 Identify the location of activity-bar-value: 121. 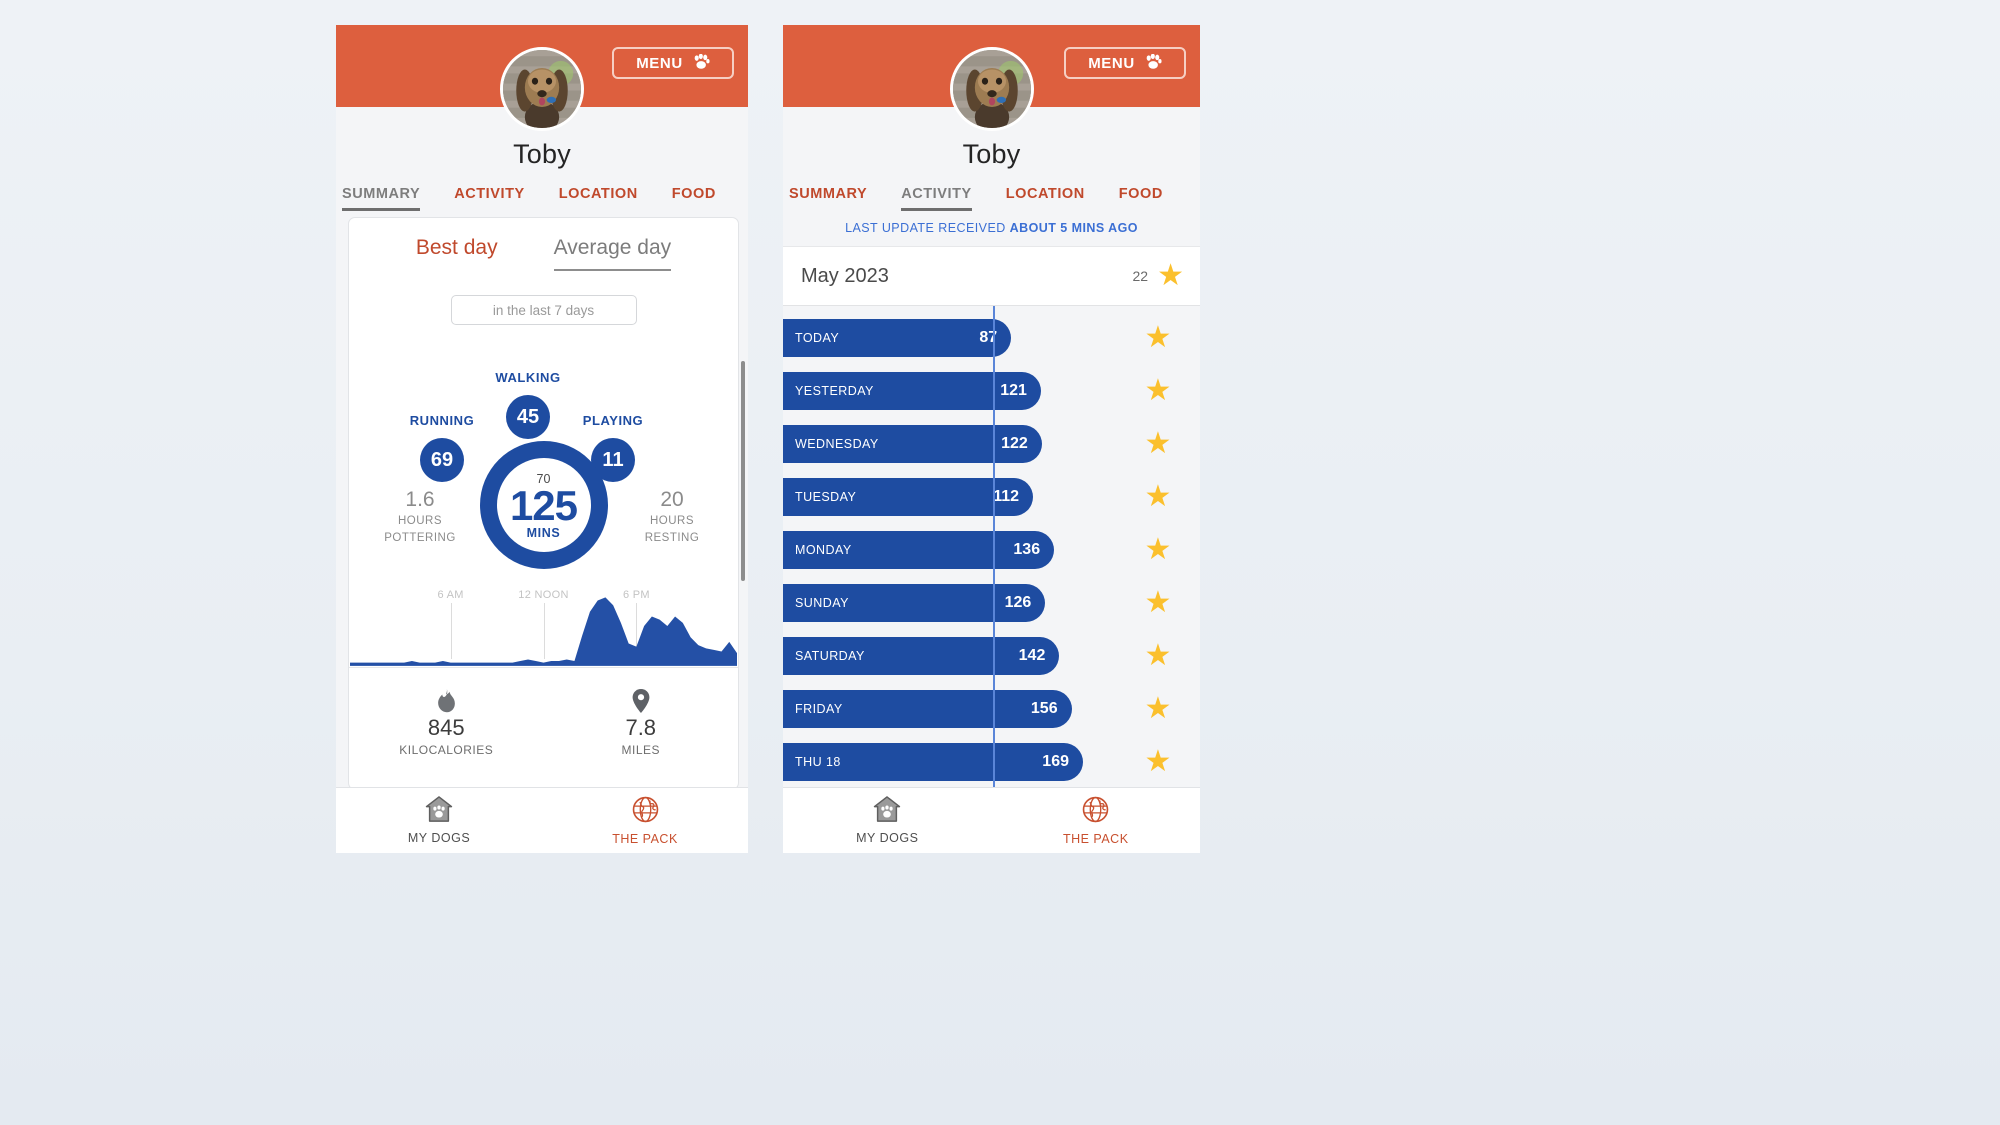
(1013, 390).